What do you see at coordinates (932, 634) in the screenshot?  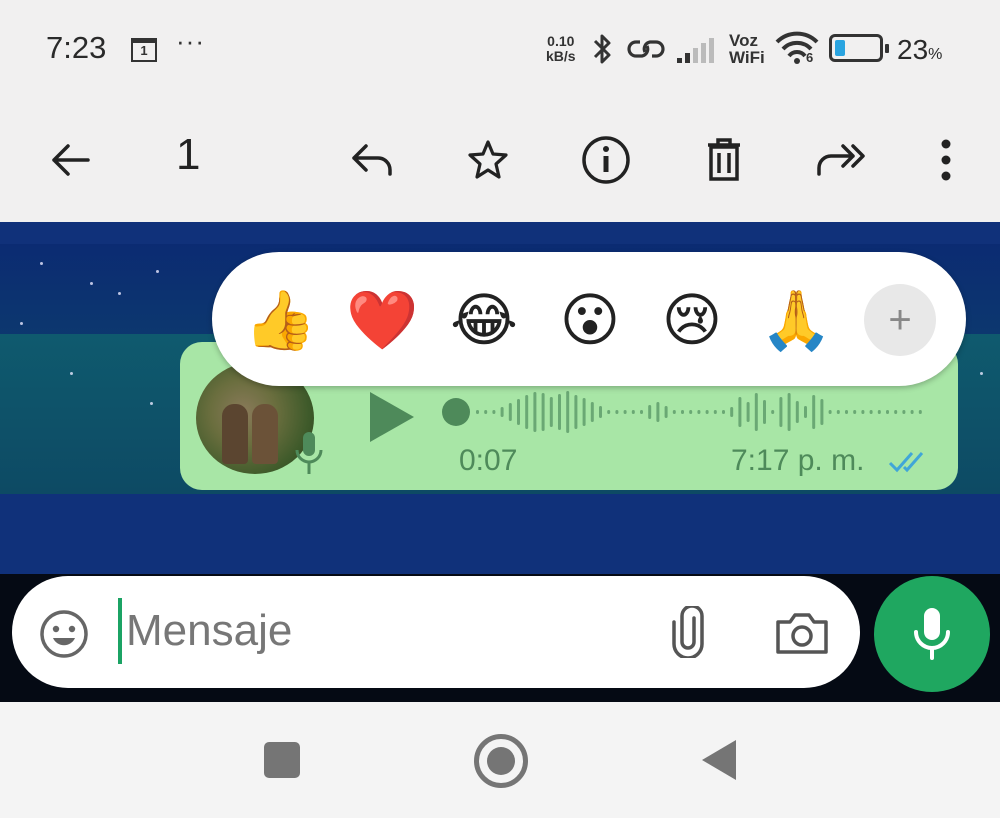 I see `record-voice-button` at bounding box center [932, 634].